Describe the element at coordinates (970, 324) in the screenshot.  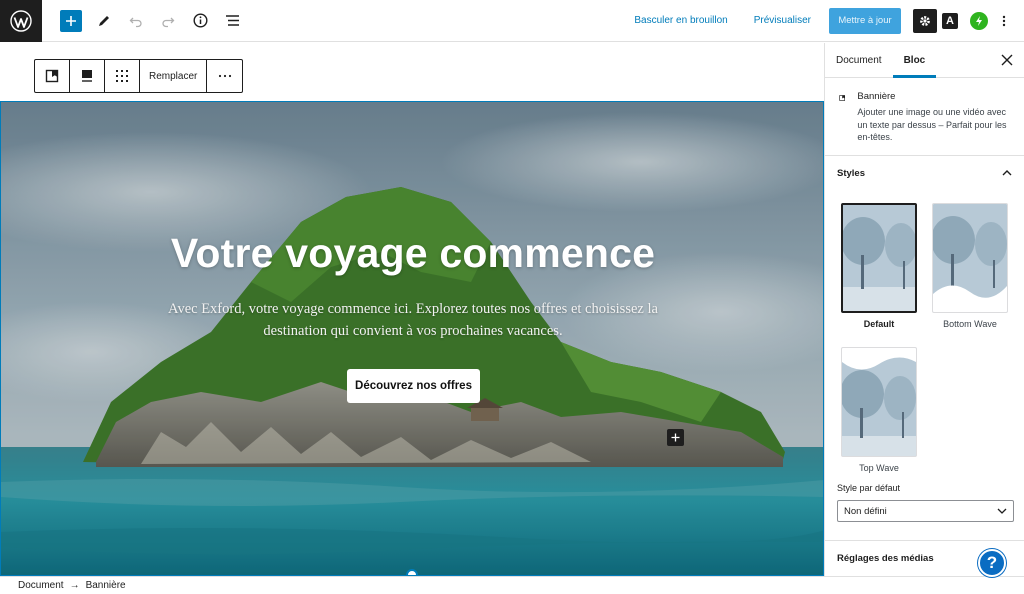
I see `style-label-bottom-wave: Bottom Wave` at that location.